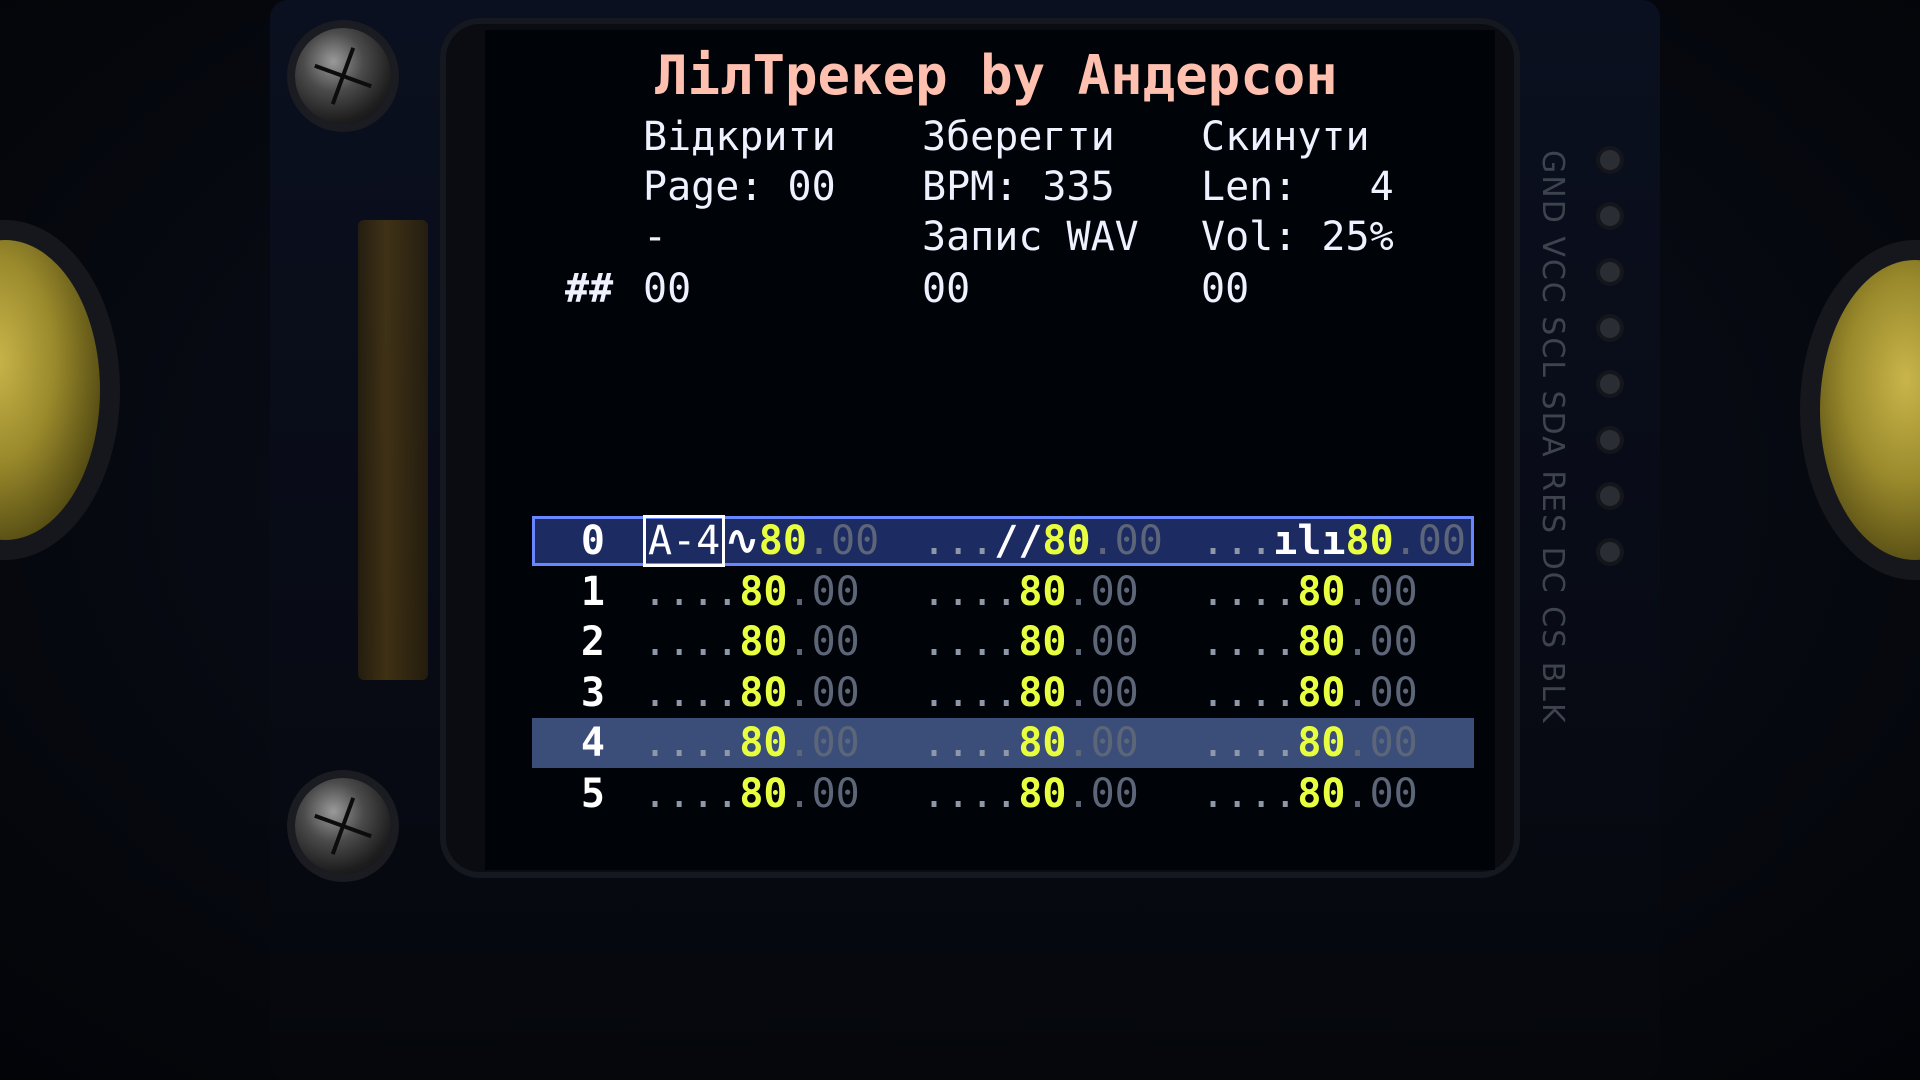 This screenshot has height=1080, width=1920. What do you see at coordinates (592, 794) in the screenshot?
I see `row-number: 5` at bounding box center [592, 794].